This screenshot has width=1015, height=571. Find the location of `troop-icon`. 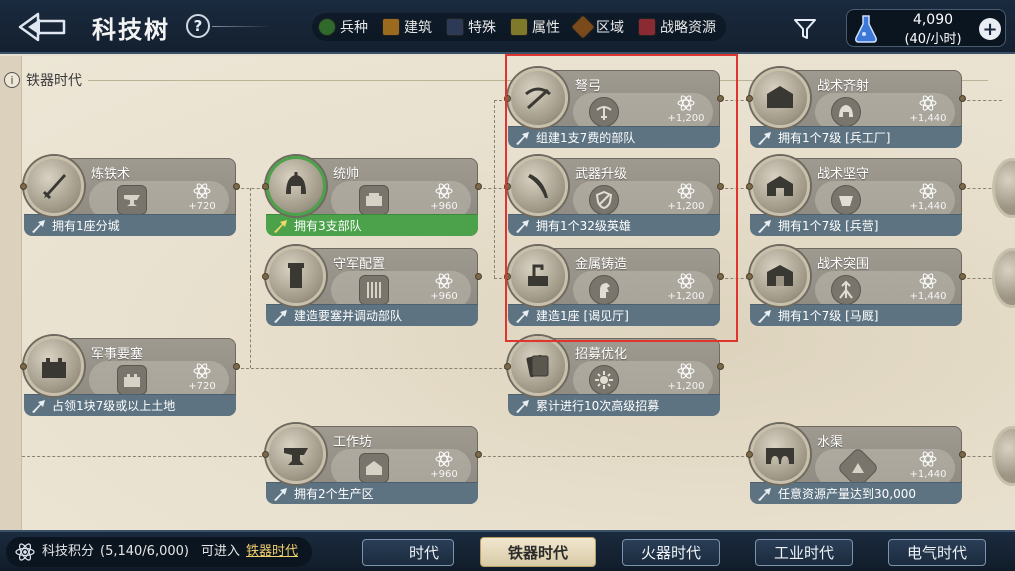

troop-icon is located at coordinates (374, 200).